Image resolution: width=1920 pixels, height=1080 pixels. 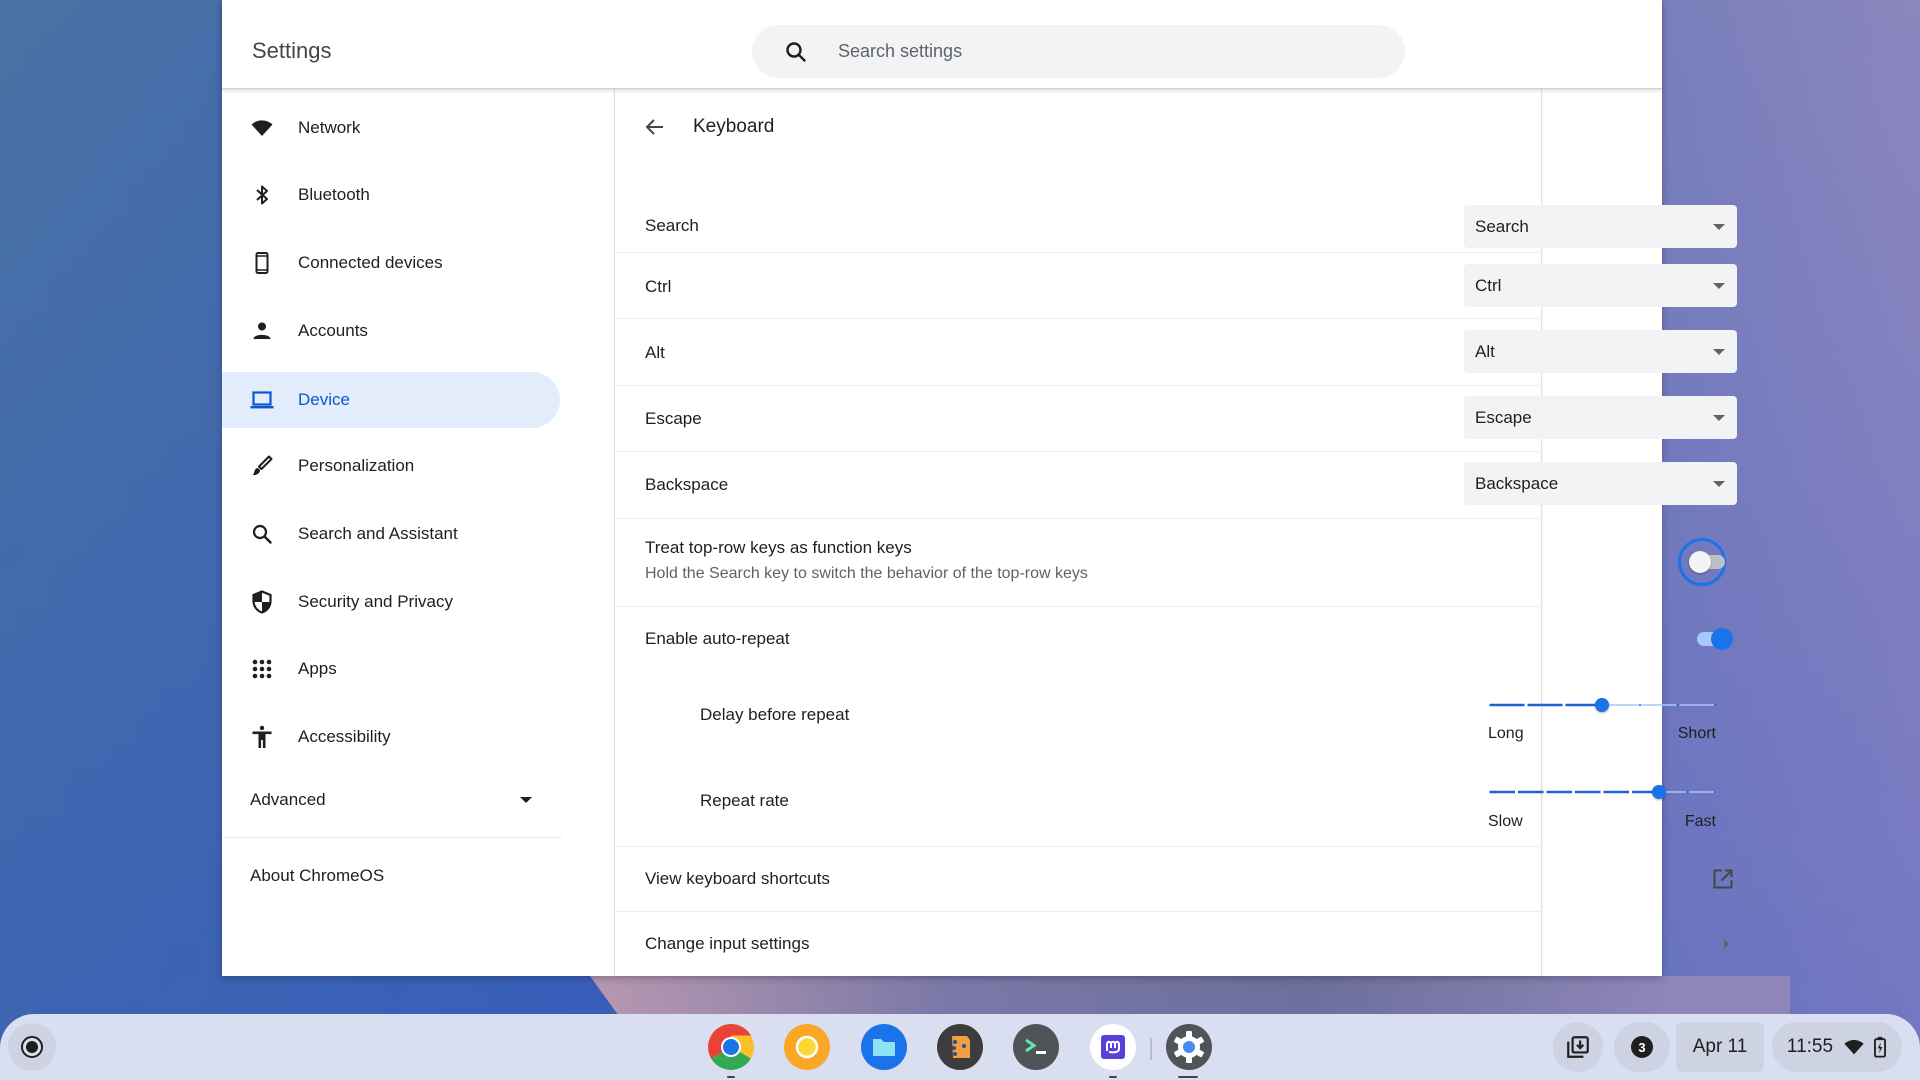 I want to click on delay-label: Delay before repeat, so click(x=775, y=714).